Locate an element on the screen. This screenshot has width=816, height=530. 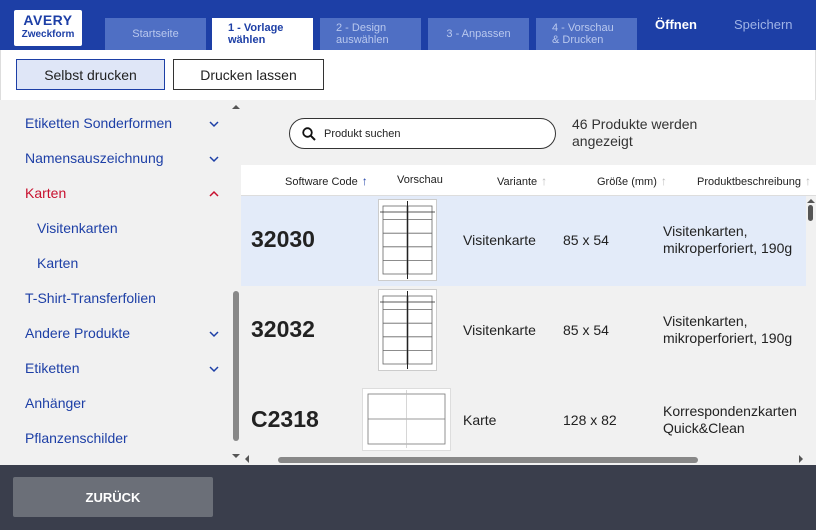
sidebar-subitem-visitenkarten: Visitenkarten is located at coordinates (77, 228).